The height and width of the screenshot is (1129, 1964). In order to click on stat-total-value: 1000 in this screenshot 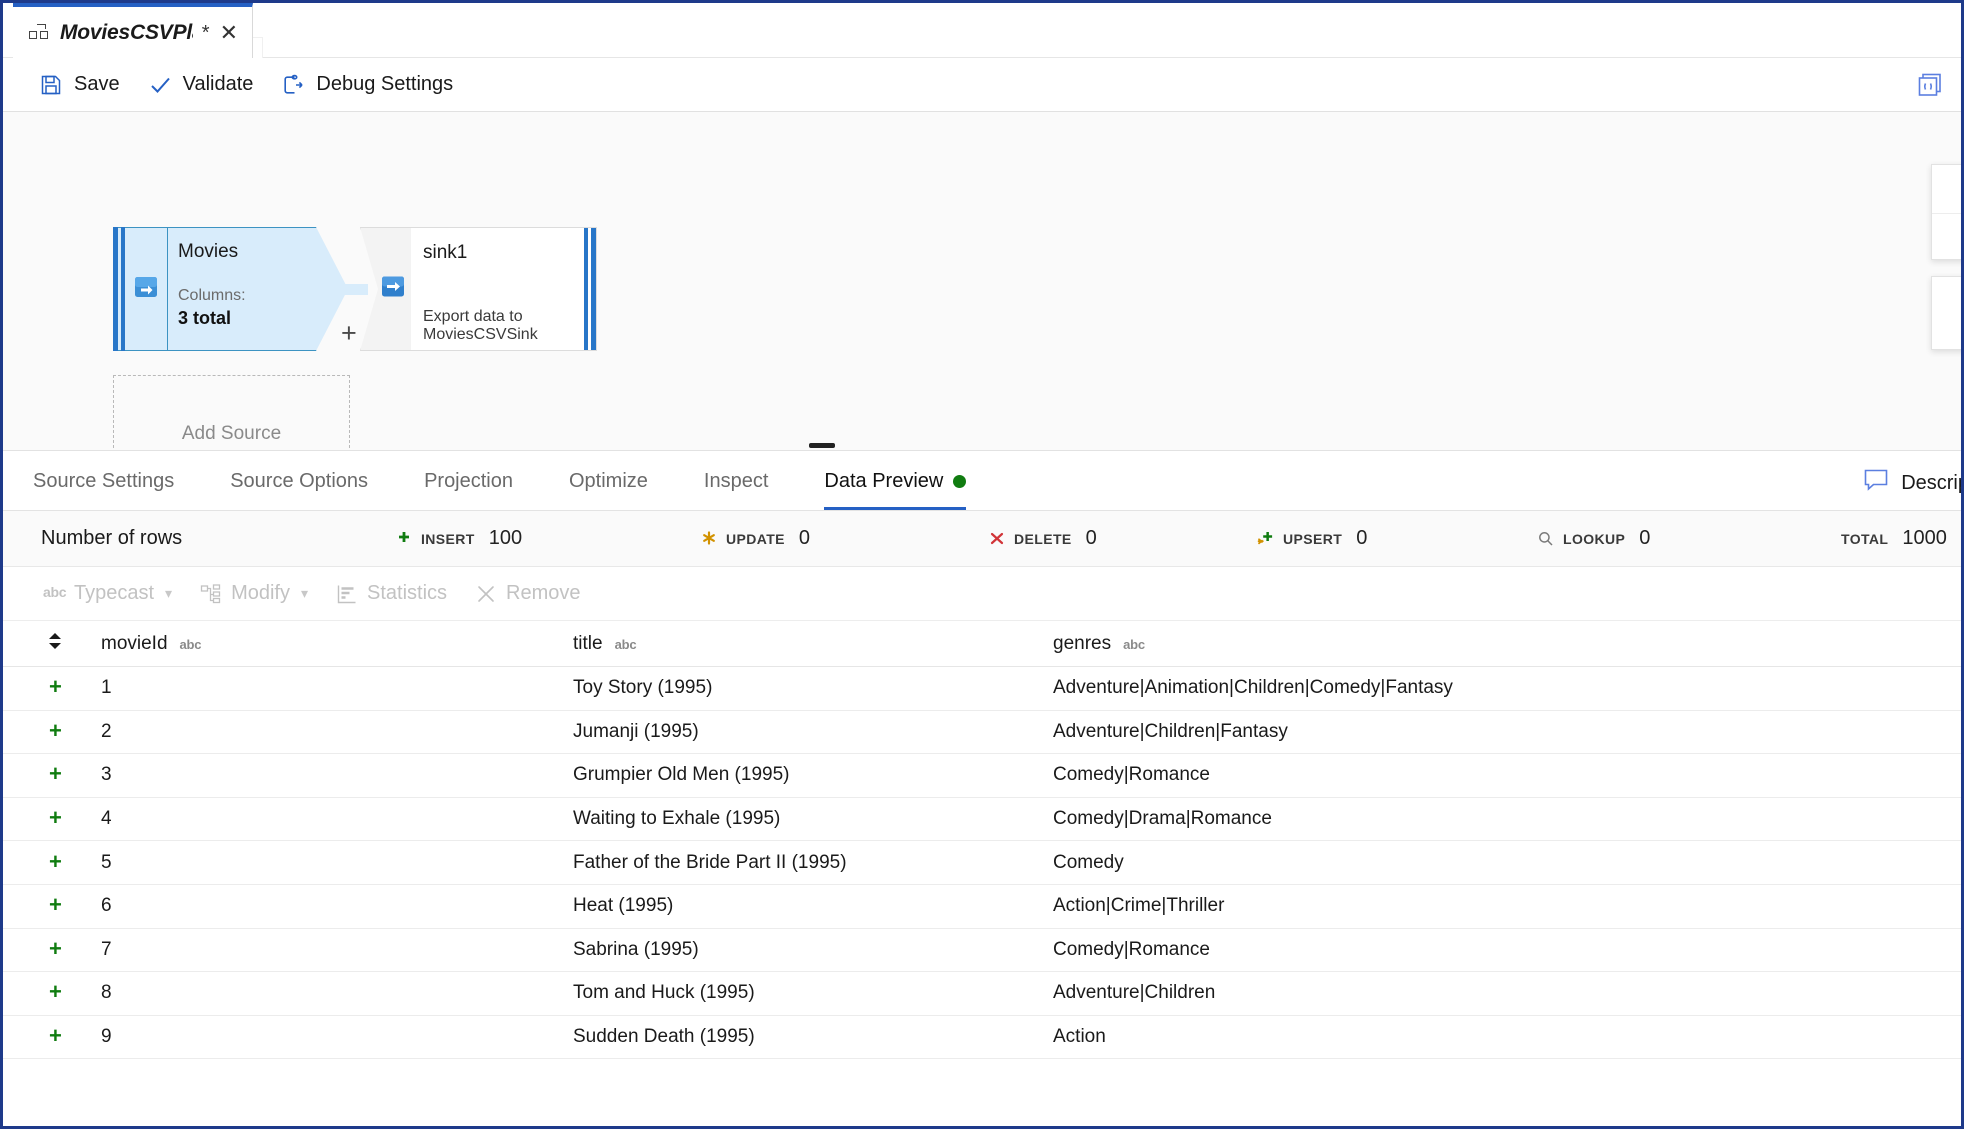, I will do `click(1924, 538)`.